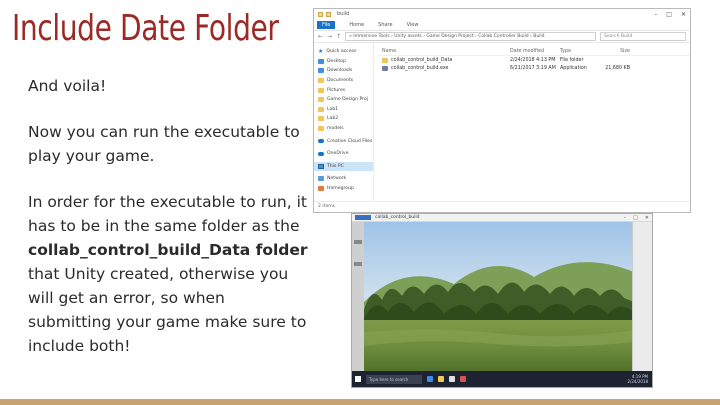 This screenshot has width=720, height=405. What do you see at coordinates (343, 110) in the screenshot?
I see `nav-item-lab1: Lab1` at bounding box center [343, 110].